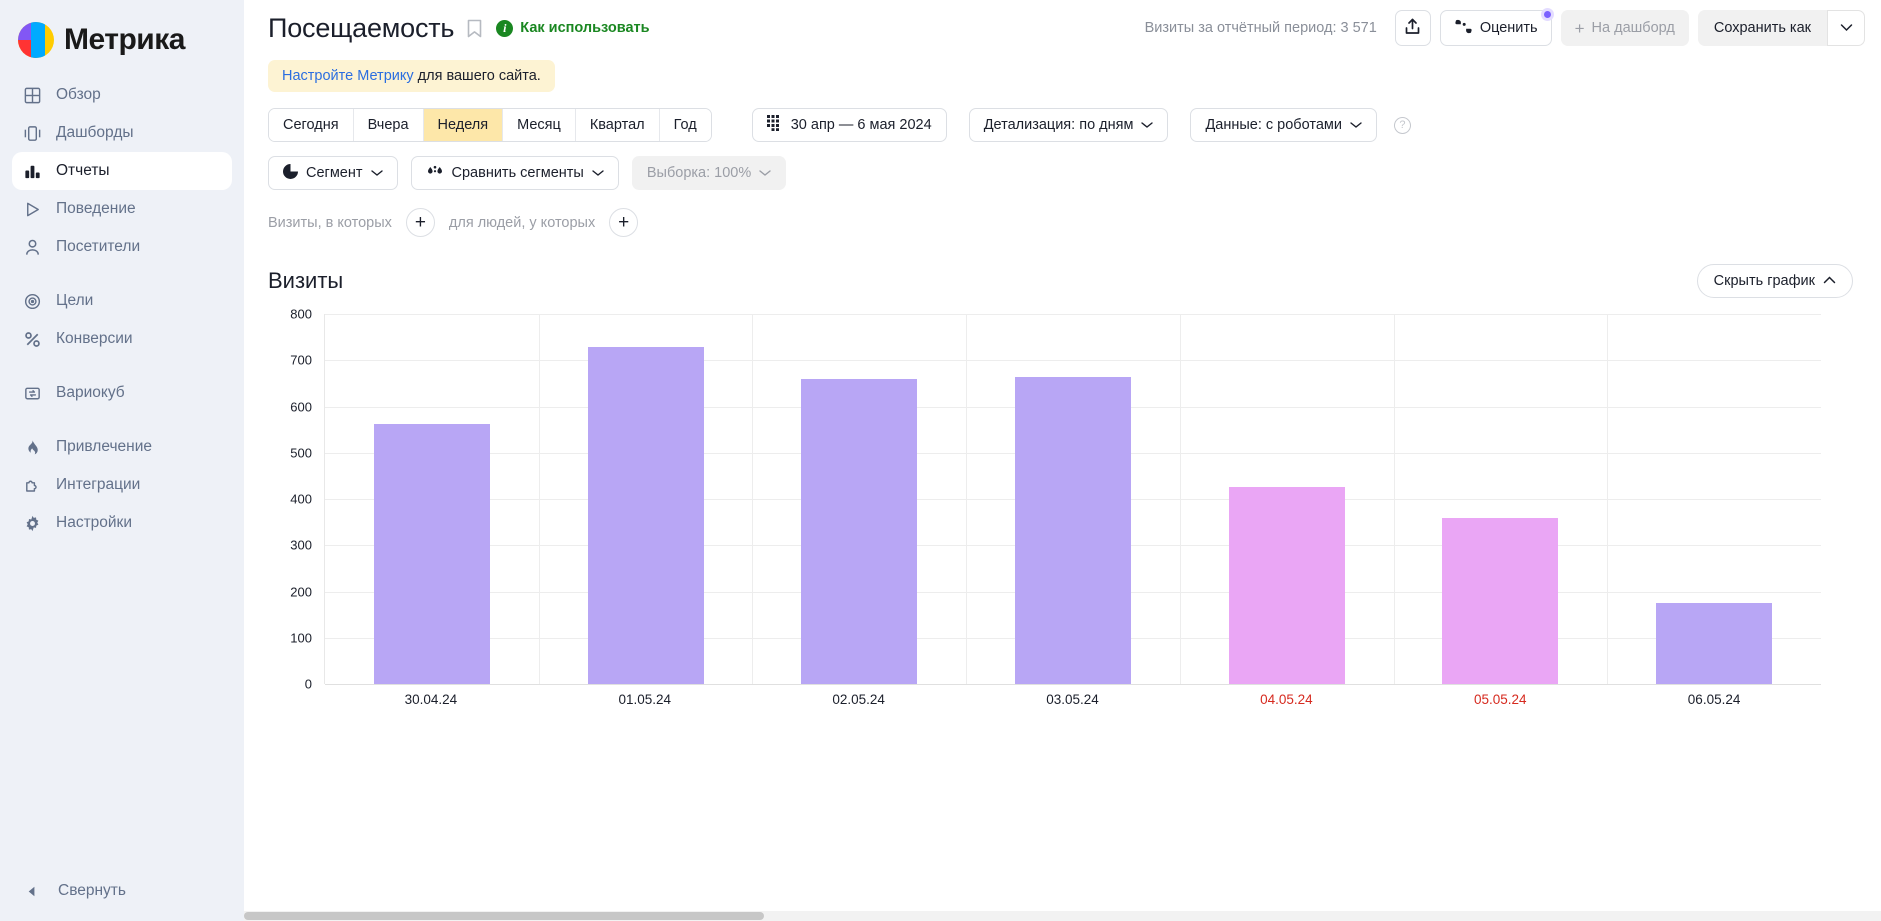 This screenshot has height=921, width=1881. What do you see at coordinates (333, 173) in the screenshot?
I see `segment-select: Сегмент` at bounding box center [333, 173].